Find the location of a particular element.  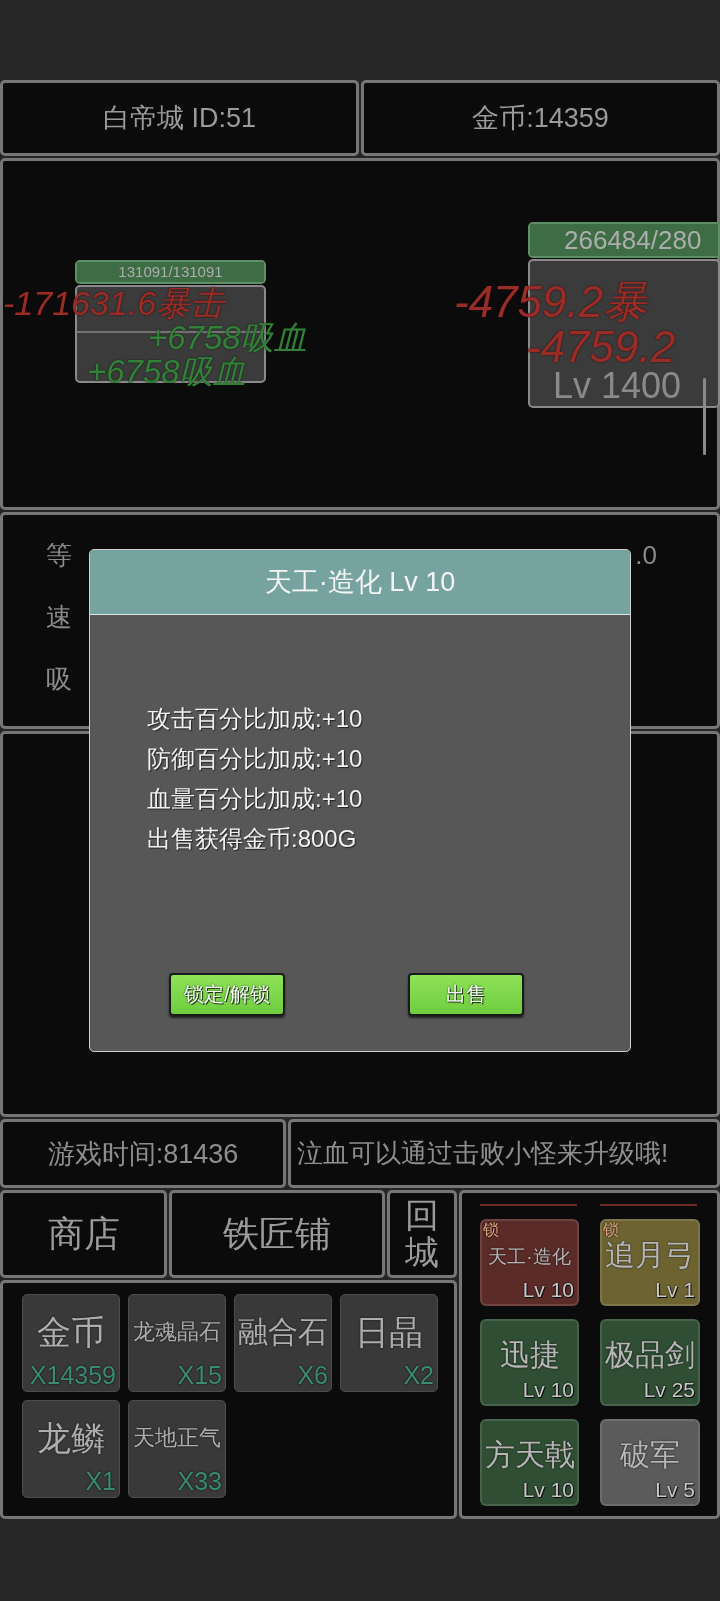

equipment-tile: 锁 追月弓 Lv 1 is located at coordinates (650, 1262).